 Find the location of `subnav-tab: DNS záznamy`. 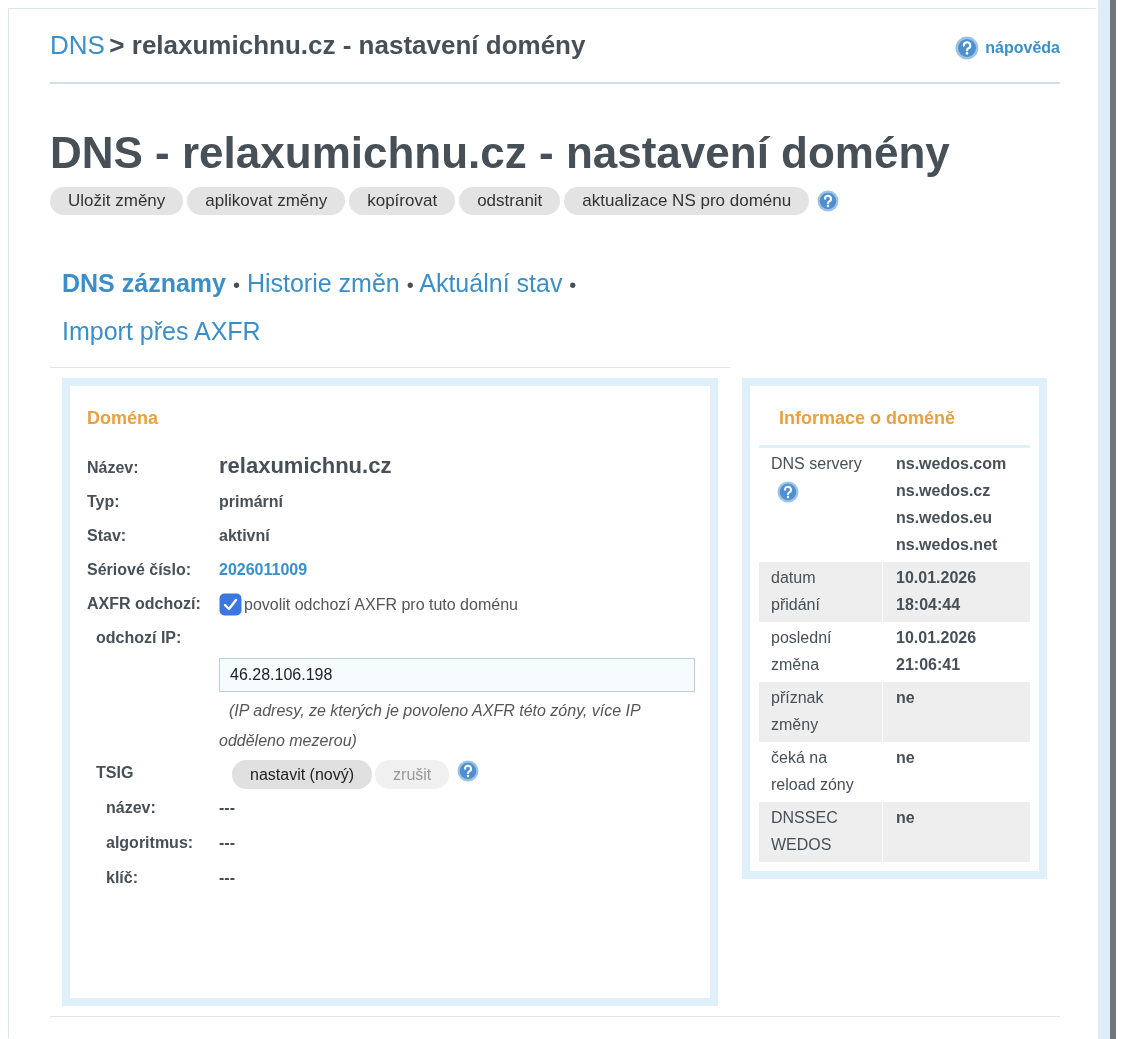

subnav-tab: DNS záznamy is located at coordinates (144, 283).